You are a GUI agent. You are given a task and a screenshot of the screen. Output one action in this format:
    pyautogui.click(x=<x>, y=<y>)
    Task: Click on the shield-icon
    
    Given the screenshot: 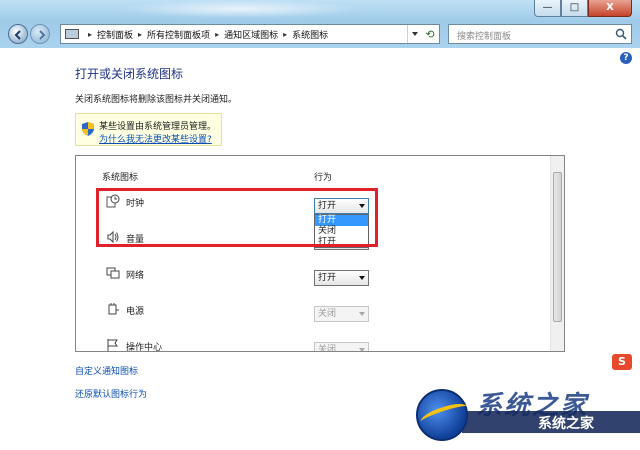 What is the action you would take?
    pyautogui.click(x=88, y=129)
    